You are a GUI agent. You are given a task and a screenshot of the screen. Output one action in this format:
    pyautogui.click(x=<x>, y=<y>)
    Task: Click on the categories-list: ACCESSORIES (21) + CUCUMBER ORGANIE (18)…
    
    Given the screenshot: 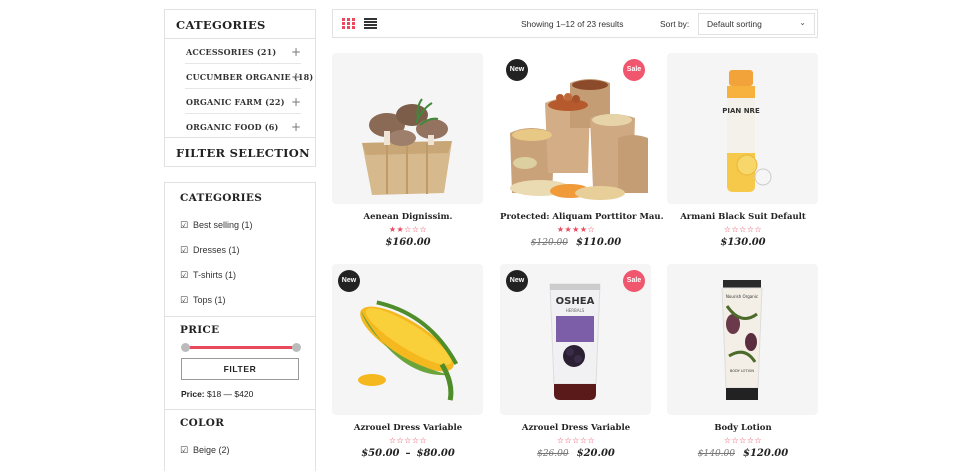 What is the action you would take?
    pyautogui.click(x=240, y=88)
    